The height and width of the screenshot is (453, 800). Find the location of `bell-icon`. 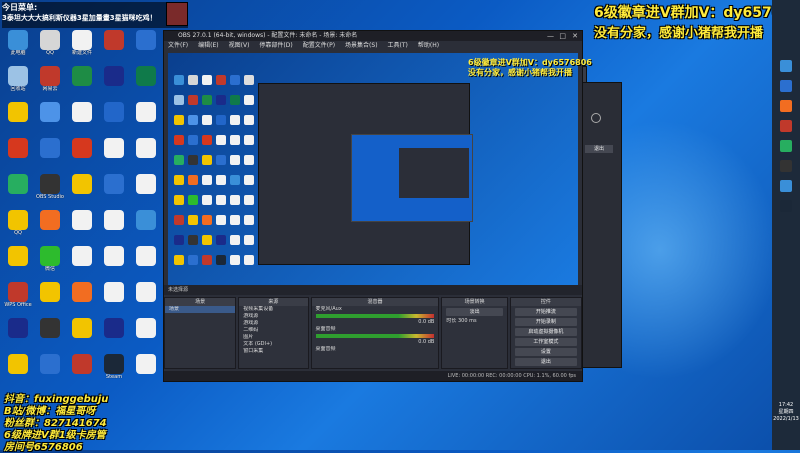

bell-icon is located at coordinates (596, 118).